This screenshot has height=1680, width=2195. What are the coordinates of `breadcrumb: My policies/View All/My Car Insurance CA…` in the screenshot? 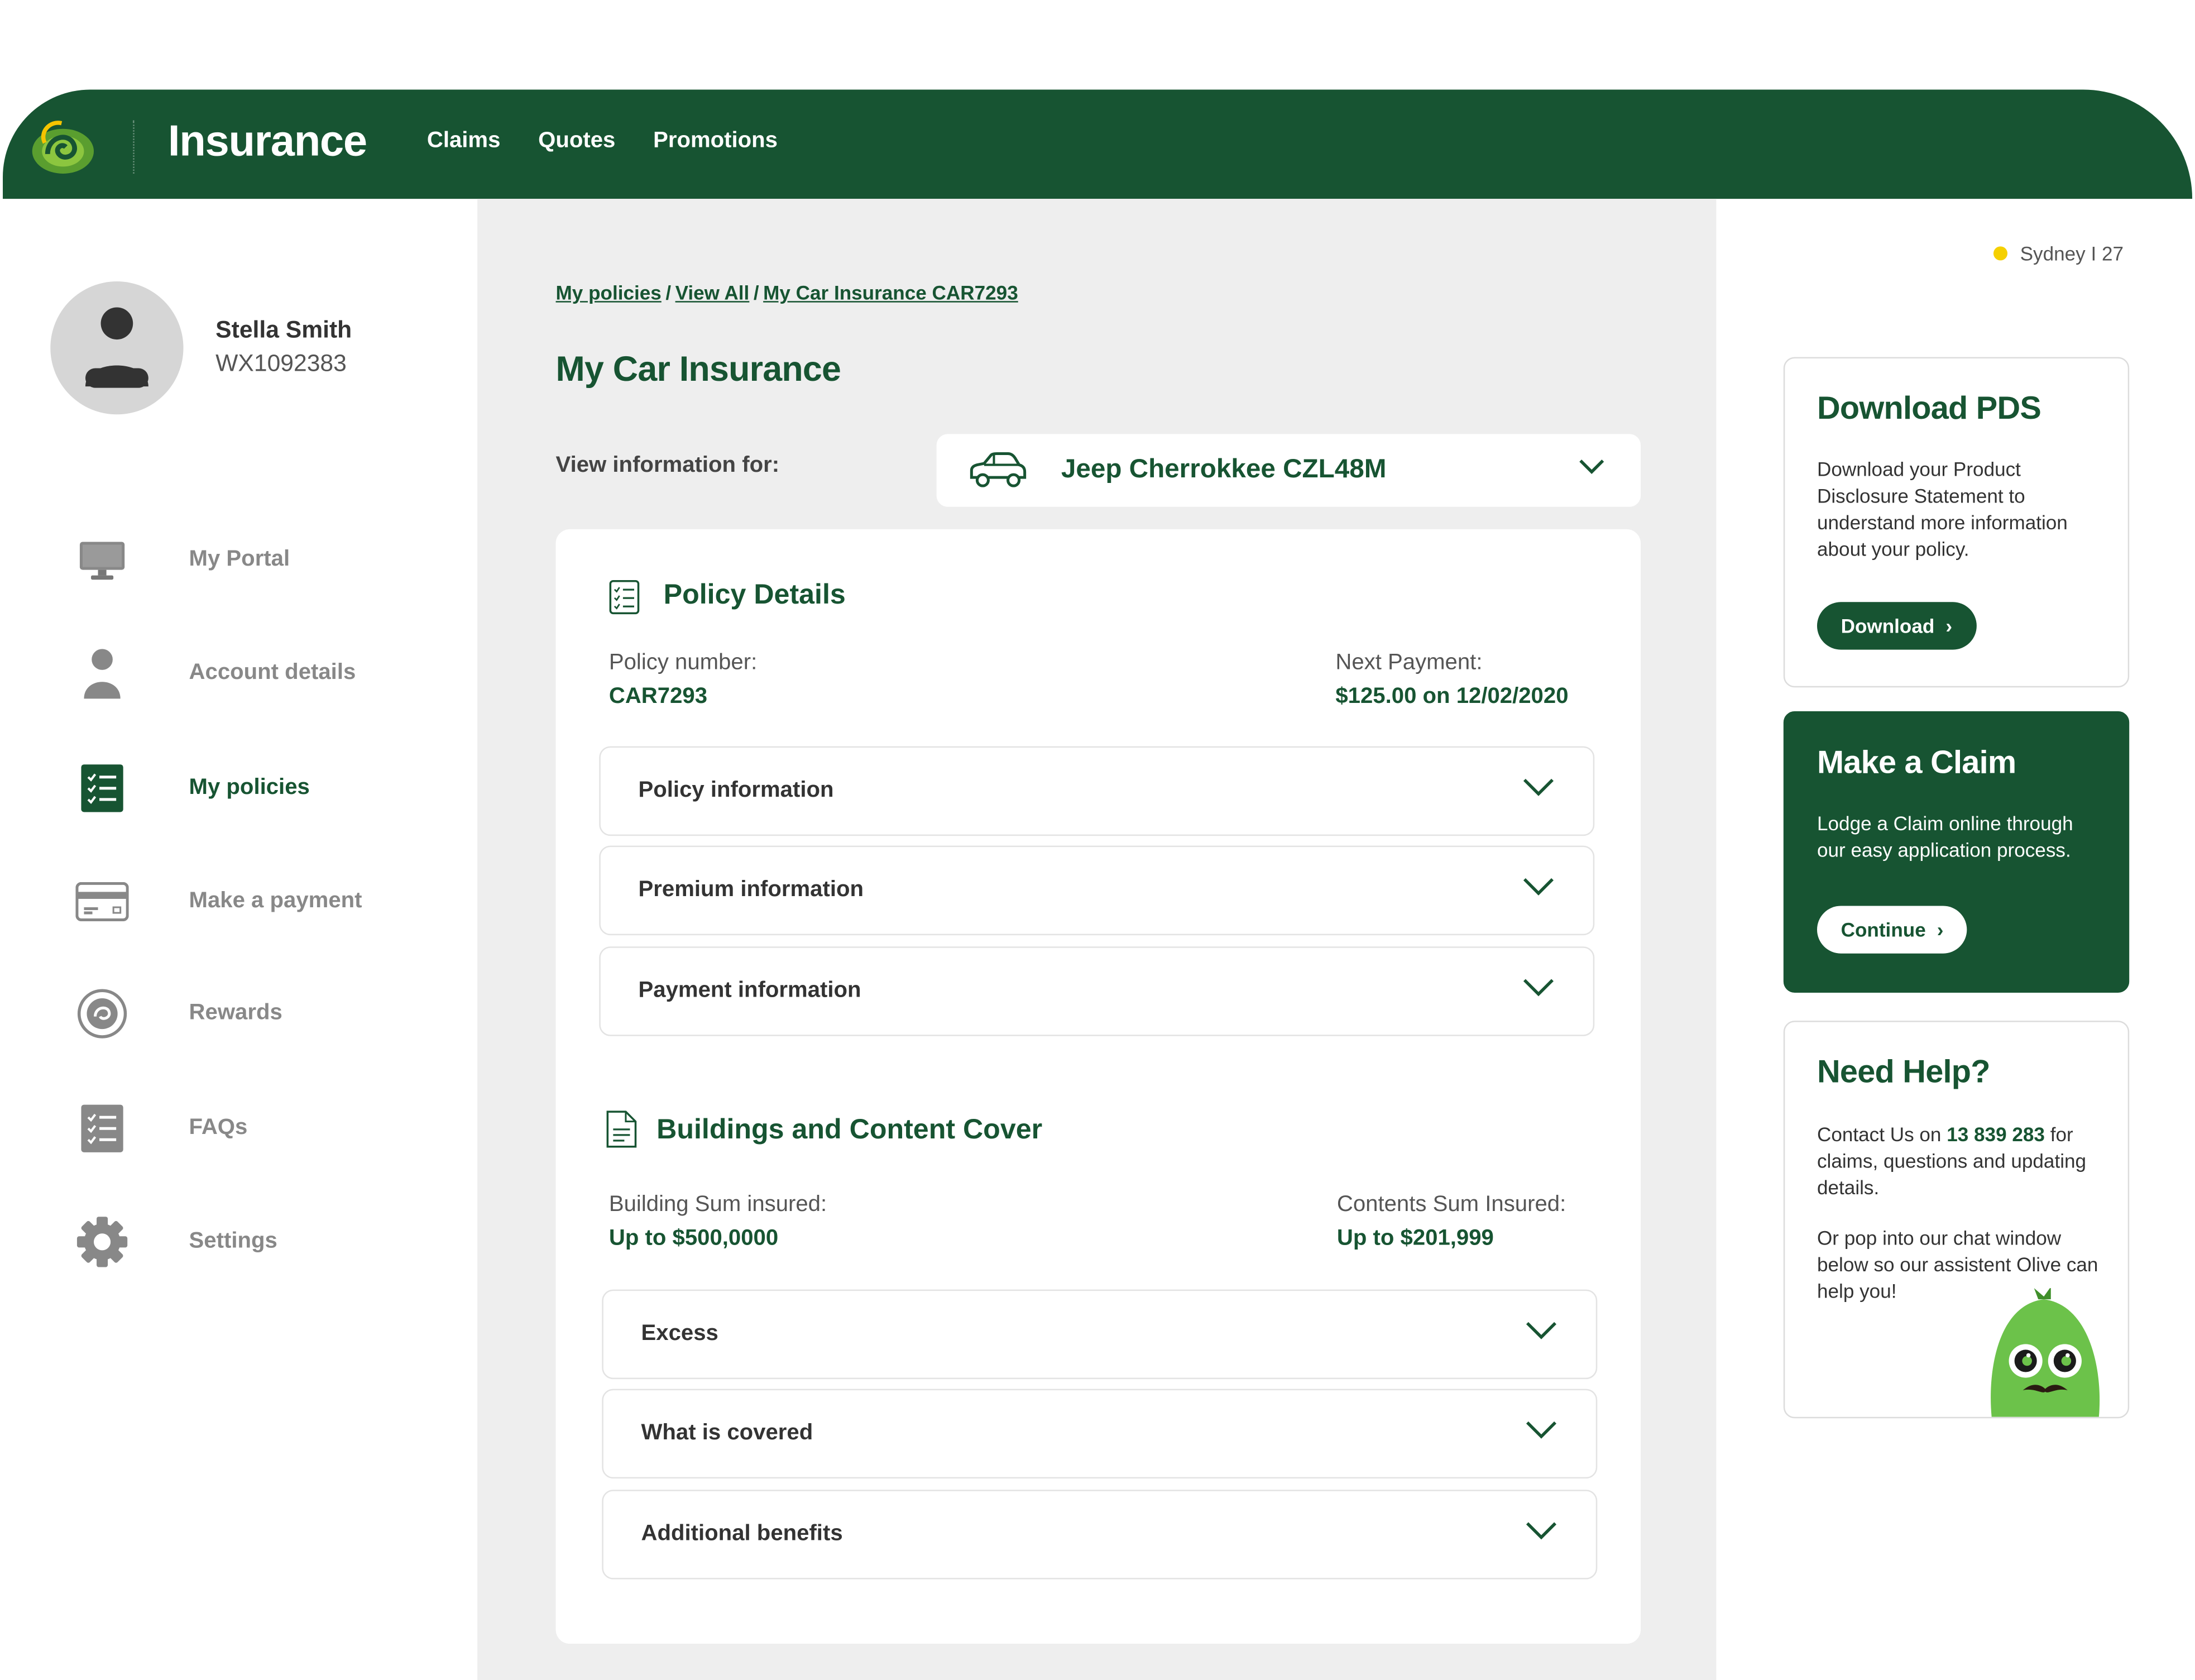 It's located at (787, 292).